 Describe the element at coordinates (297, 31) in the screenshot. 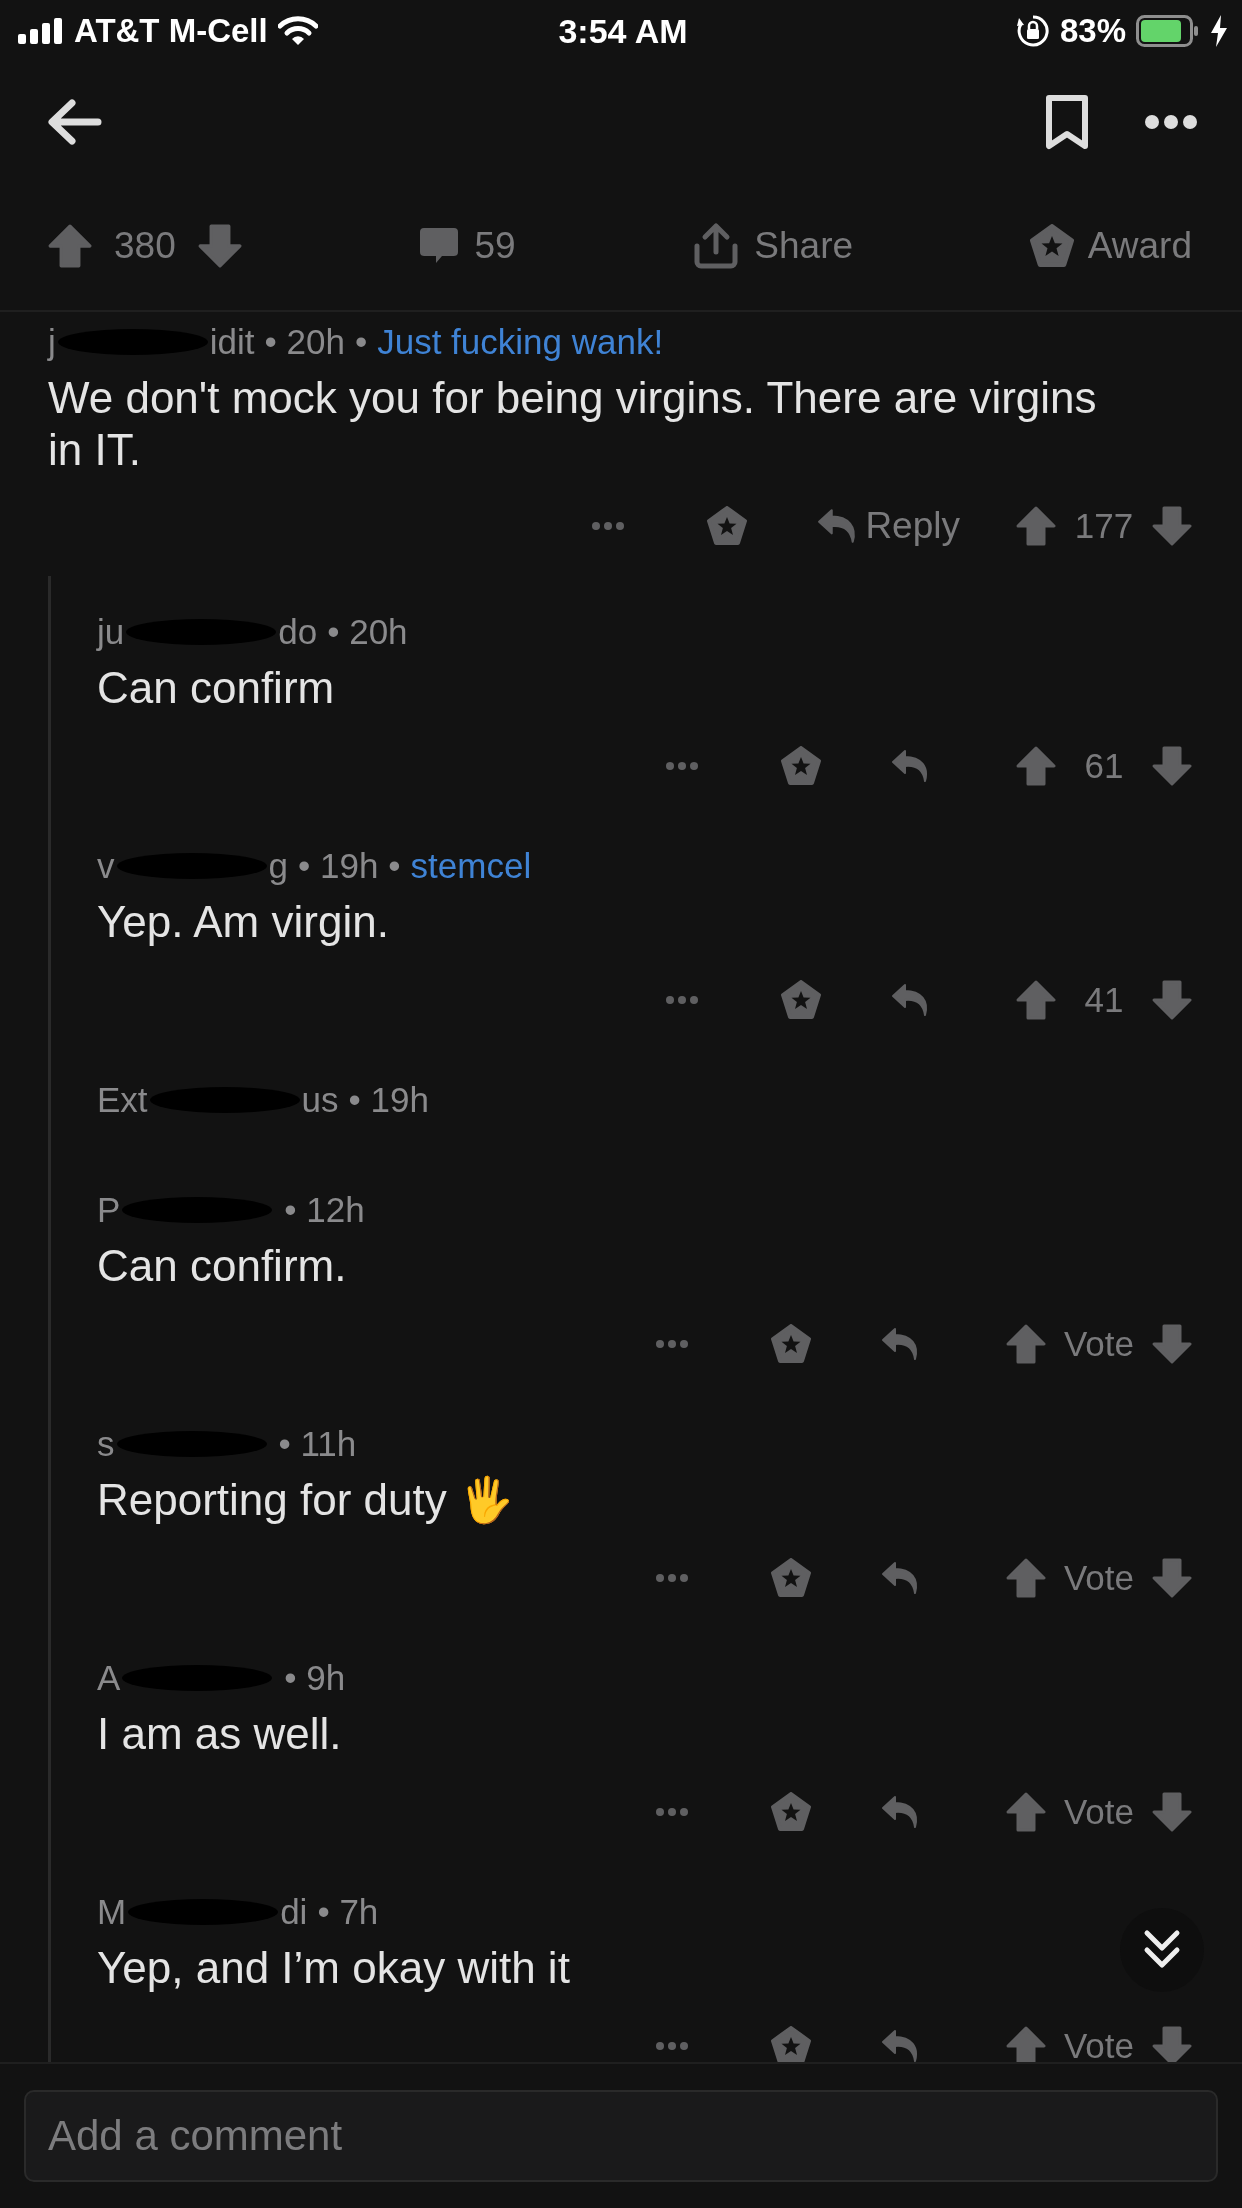

I see `wifi-icon` at that location.